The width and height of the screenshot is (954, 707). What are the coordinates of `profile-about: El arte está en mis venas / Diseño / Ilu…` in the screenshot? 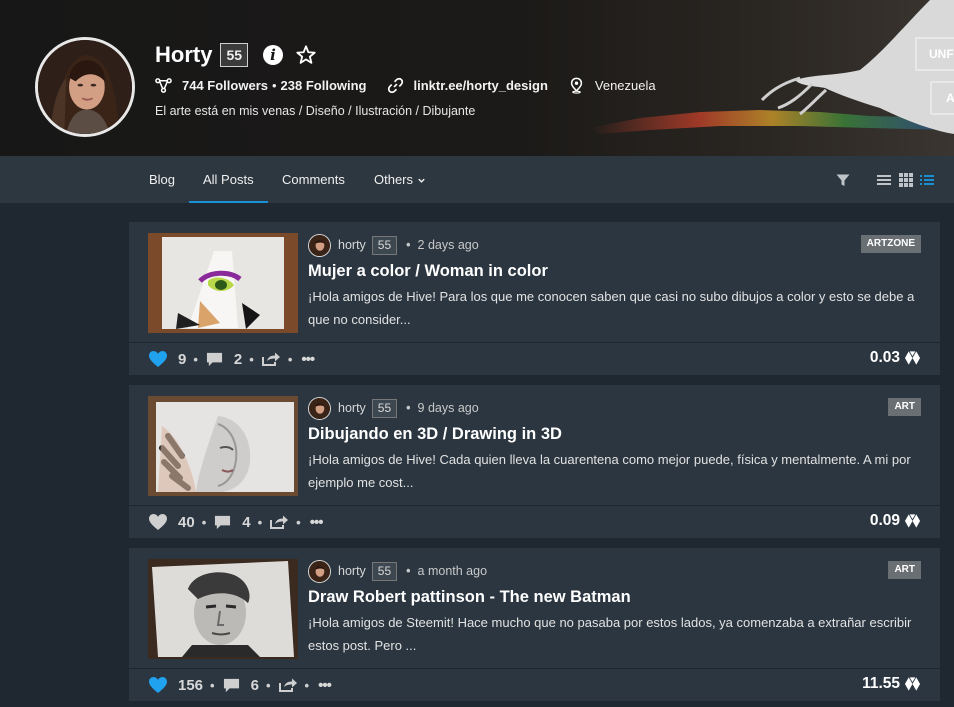 It's located at (315, 111).